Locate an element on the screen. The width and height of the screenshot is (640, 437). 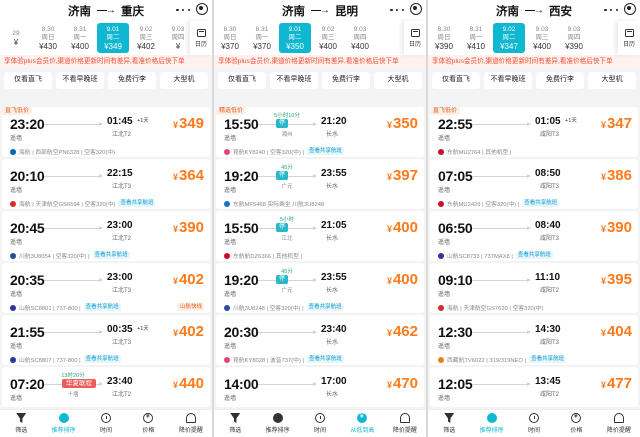
date-option: 9.02 周三 ¥402 is located at coordinates (146, 38).